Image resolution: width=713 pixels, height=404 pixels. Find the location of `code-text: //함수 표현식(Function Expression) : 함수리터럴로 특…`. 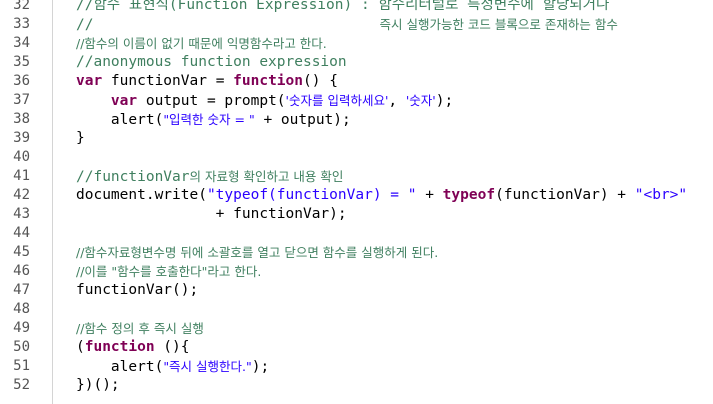

code-text: //함수 표현식(Function Expression) : 함수리터럴로 특… is located at coordinates (342, 7).